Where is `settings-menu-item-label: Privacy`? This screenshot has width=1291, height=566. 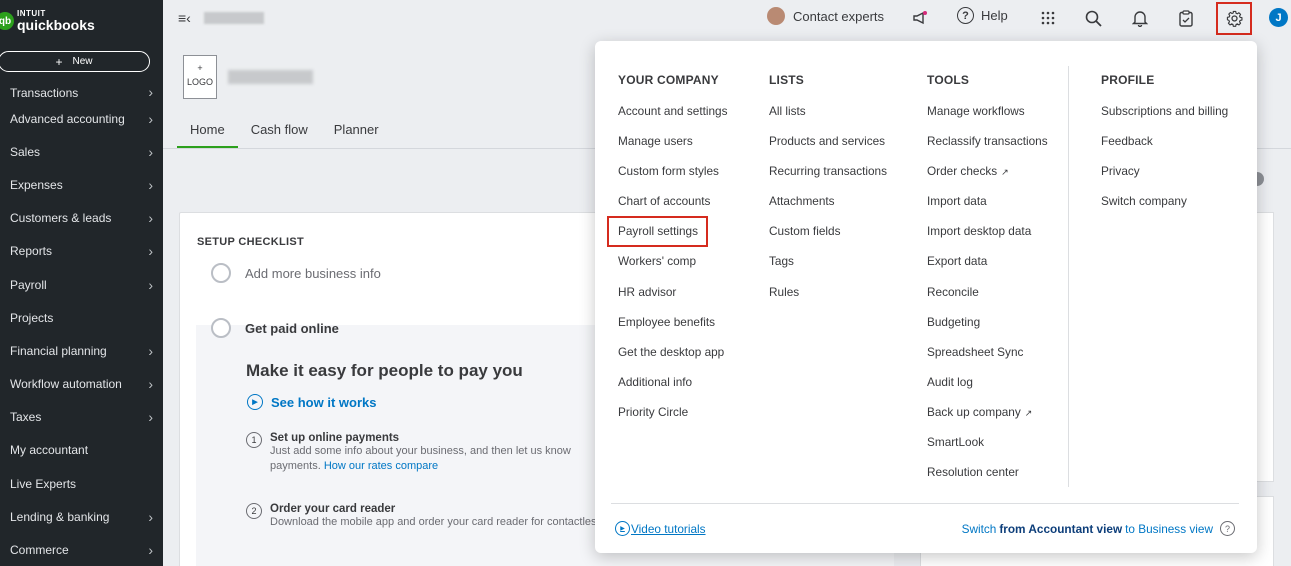
settings-menu-item-label: Privacy is located at coordinates (1120, 171).